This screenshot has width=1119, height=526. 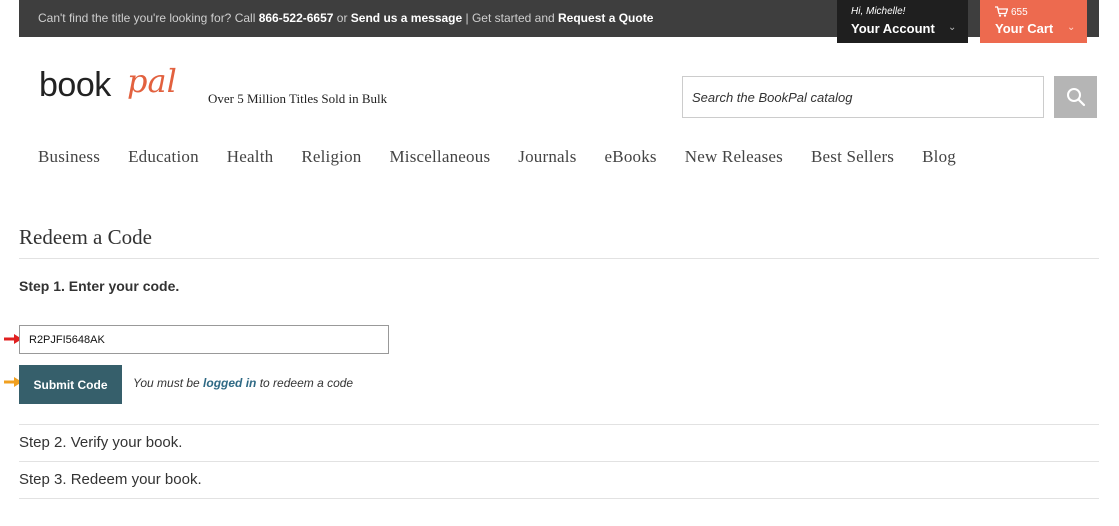 What do you see at coordinates (75, 85) in the screenshot?
I see `logo-book-text: book` at bounding box center [75, 85].